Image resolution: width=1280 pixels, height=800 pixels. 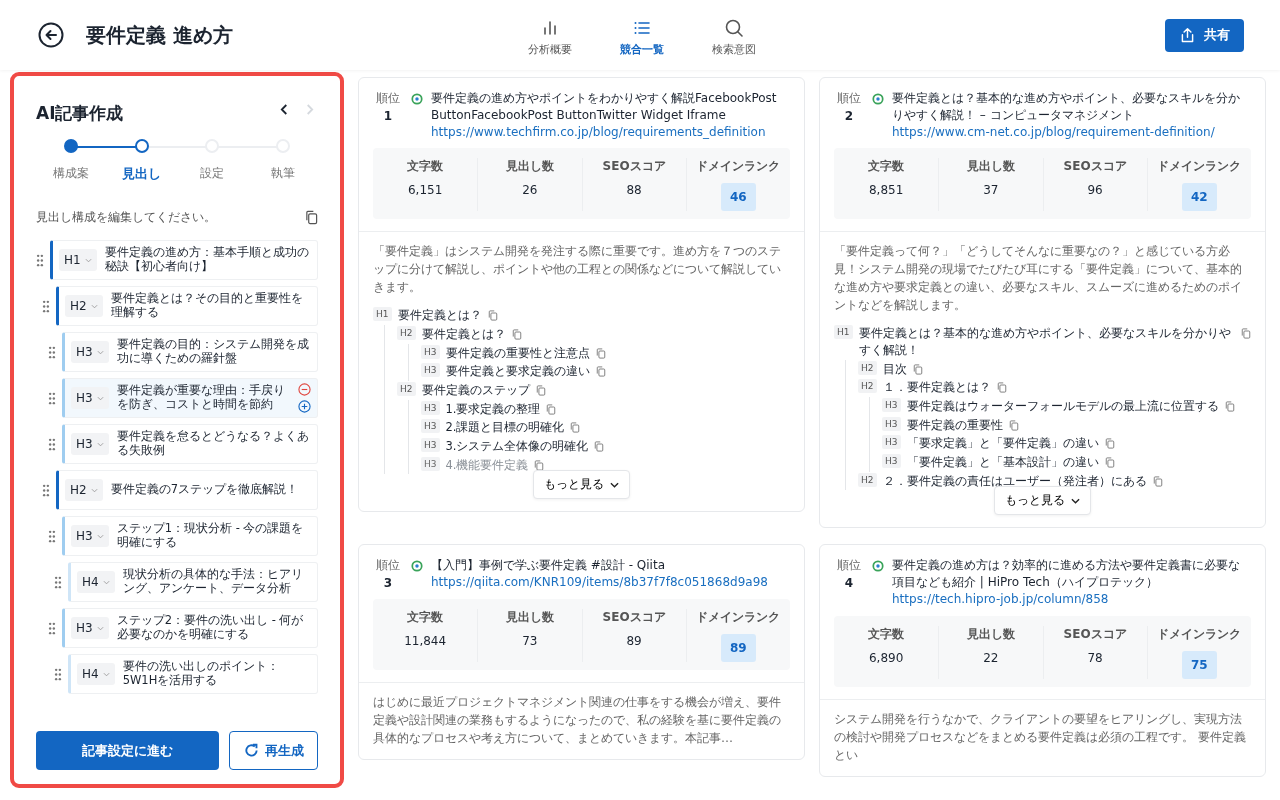 I want to click on heading-item: H3 ステップ2：要件の洗い出し - 何が必要なのかを明確にする, so click(x=190, y=628).